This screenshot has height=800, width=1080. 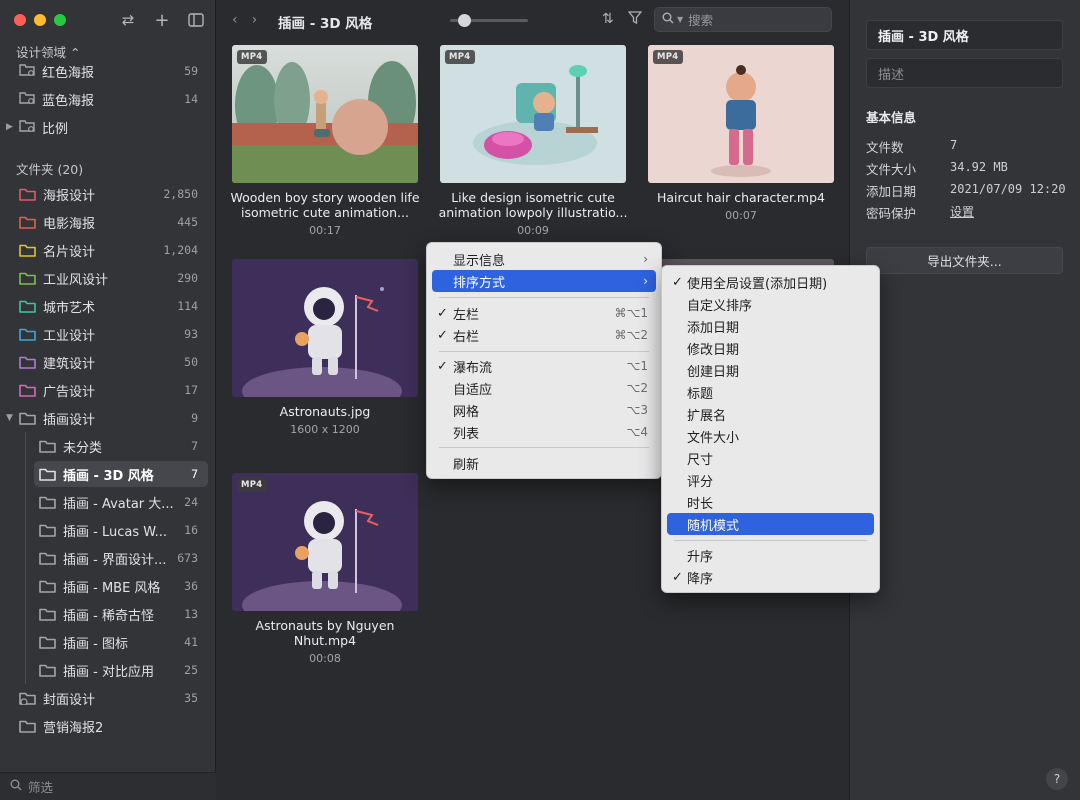 I want to click on sort-option: ✓ 使用全局设置(添加日期), so click(x=770, y=282).